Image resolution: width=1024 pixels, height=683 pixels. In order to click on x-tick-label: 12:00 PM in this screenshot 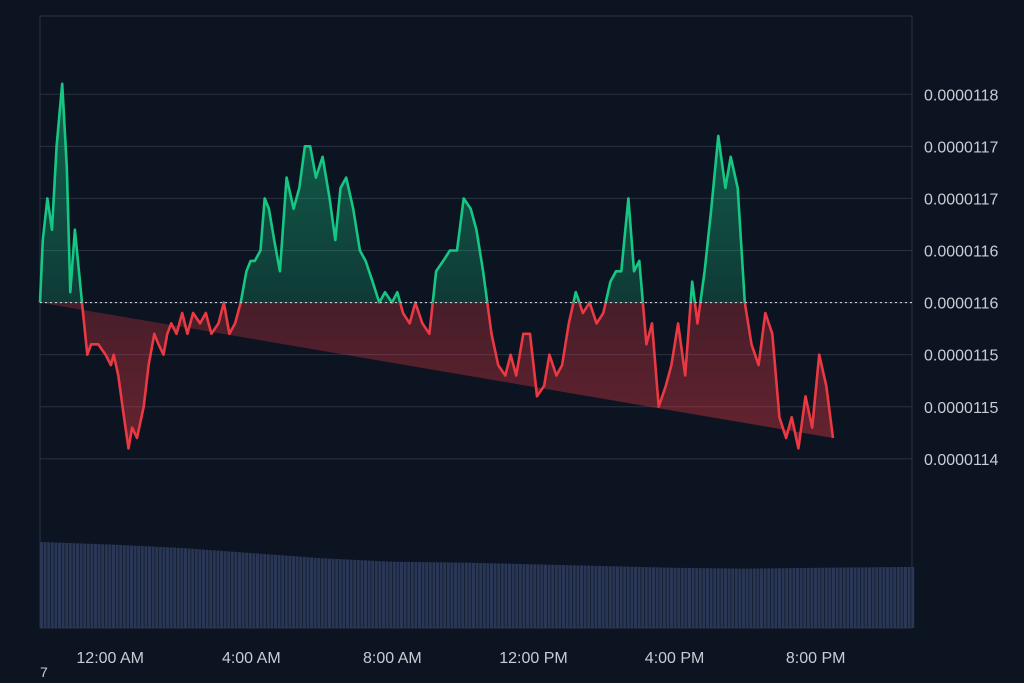, I will do `click(533, 658)`.